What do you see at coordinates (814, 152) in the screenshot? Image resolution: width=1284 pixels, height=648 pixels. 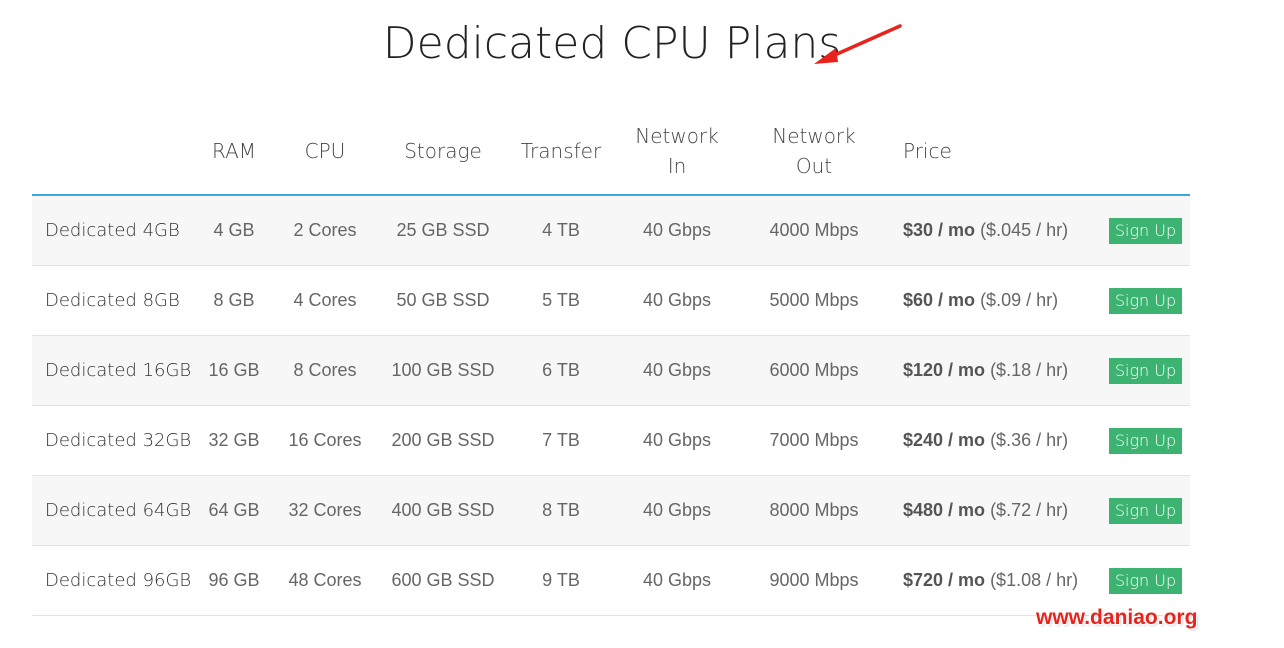 I see `header-network-out: Network Out` at bounding box center [814, 152].